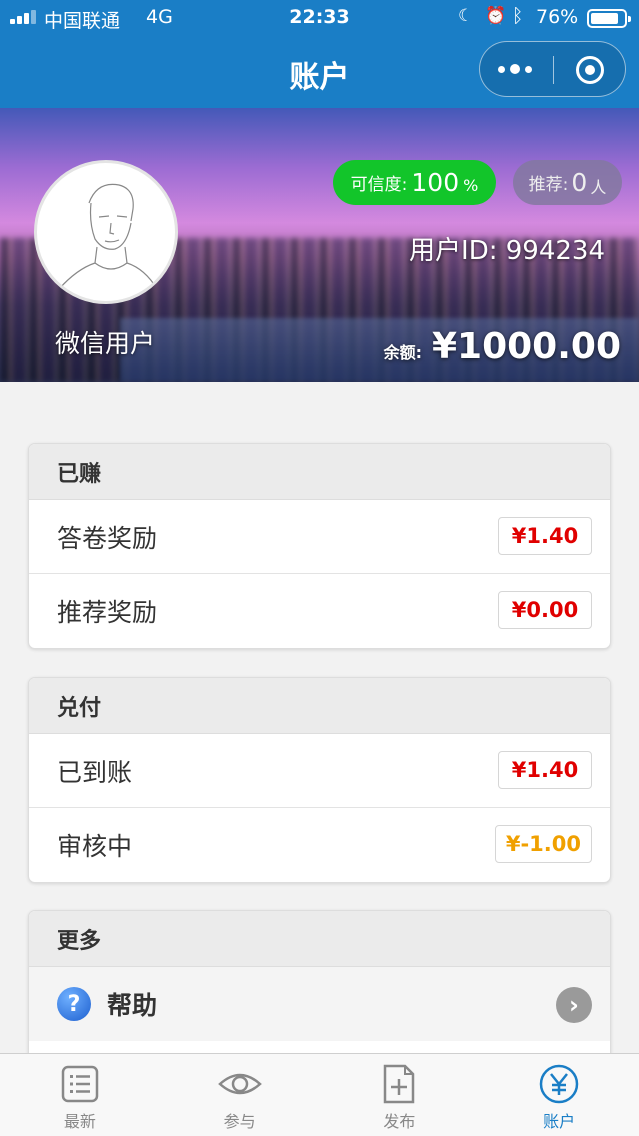  I want to click on mini-program-capsule, so click(552, 69).